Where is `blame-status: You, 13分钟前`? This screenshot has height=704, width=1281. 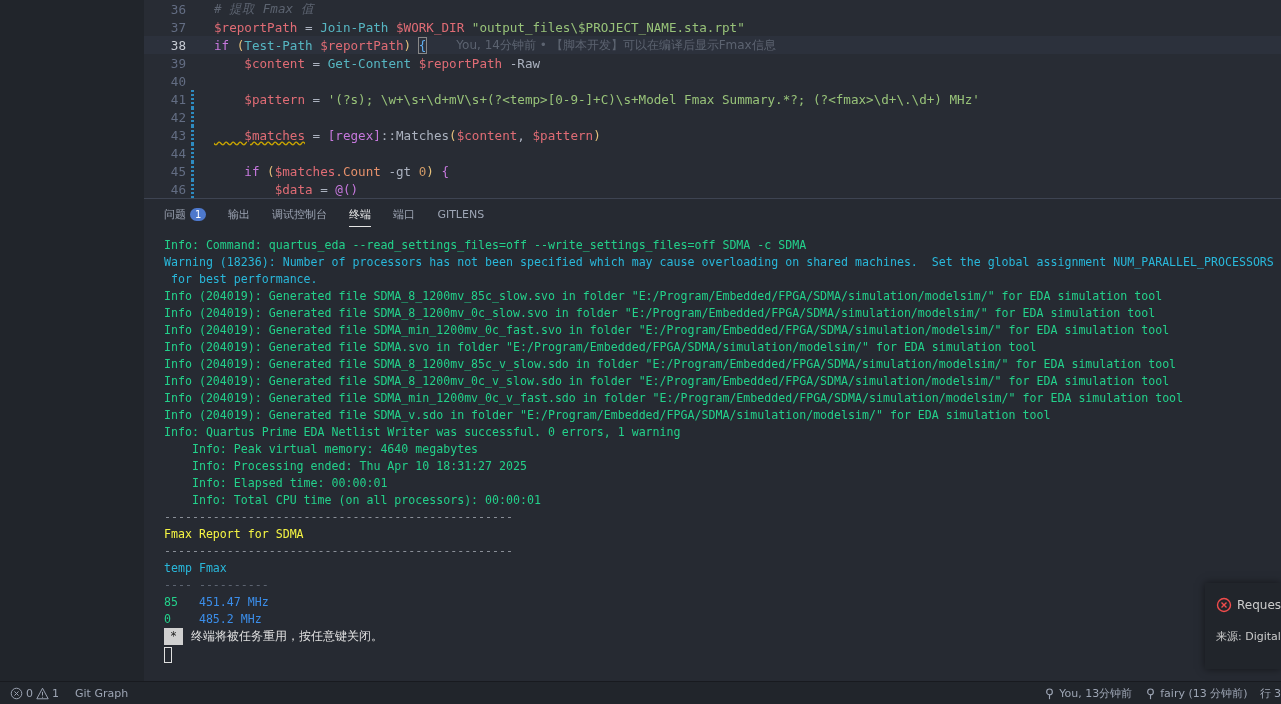 blame-status: You, 13分钟前 is located at coordinates (1088, 693).